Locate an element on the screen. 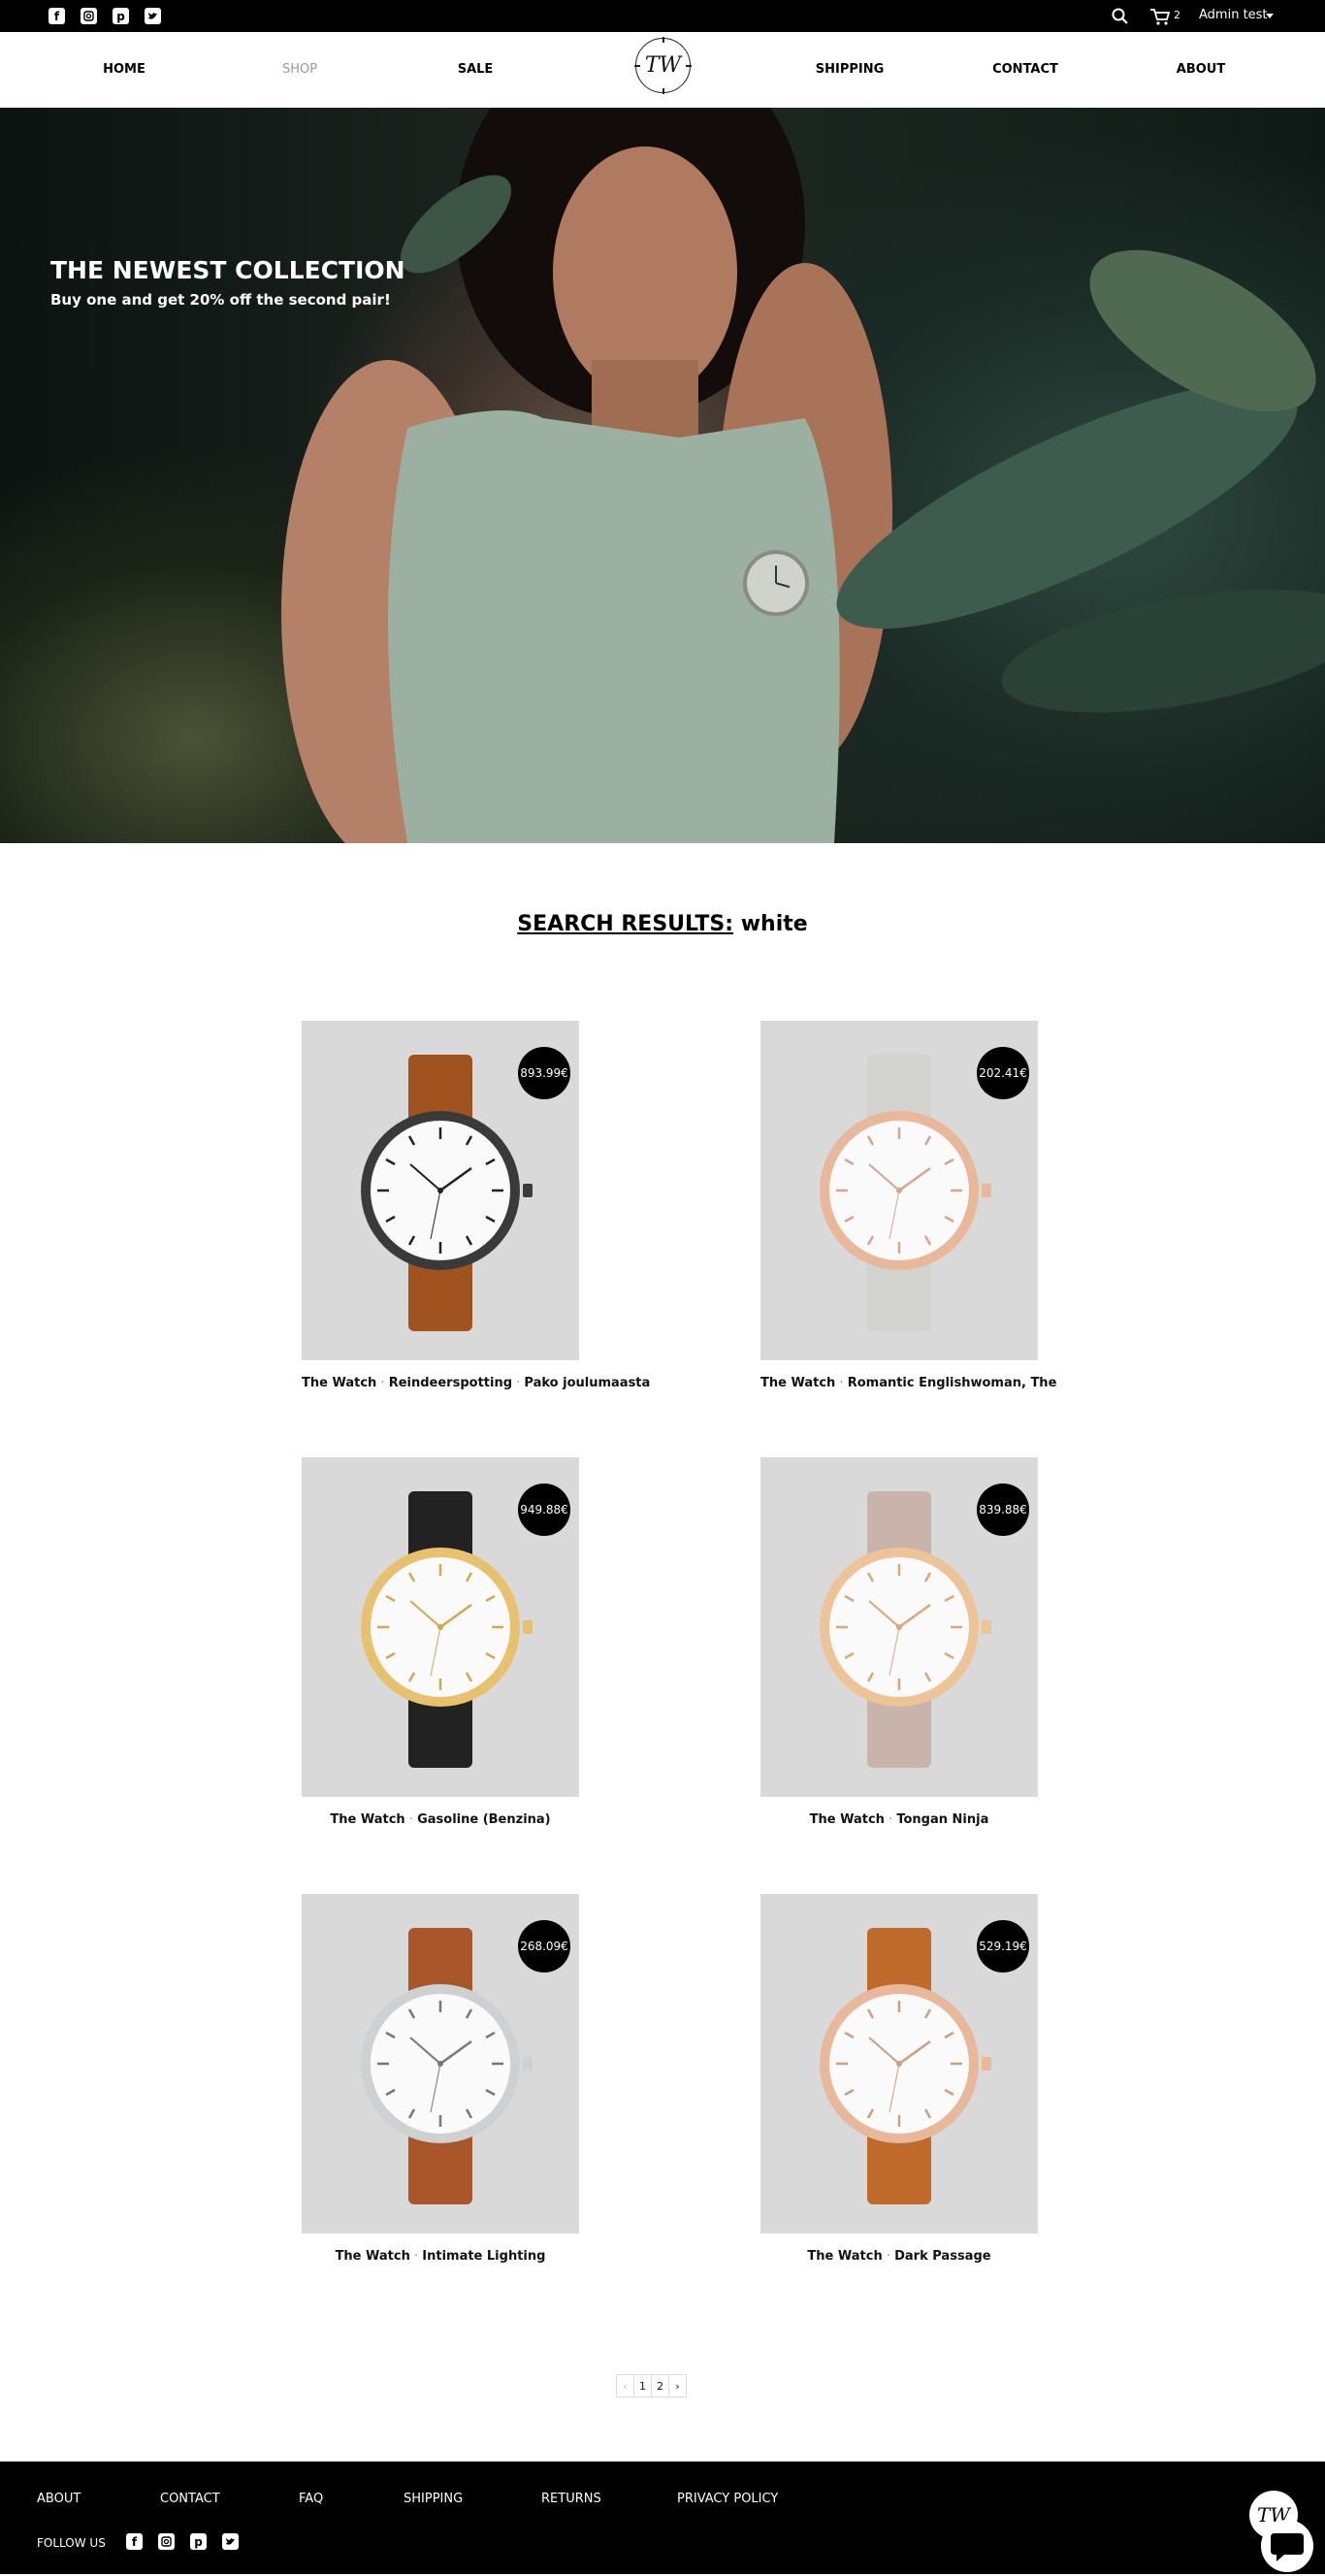 The image size is (1325, 2576). logo-text: TW is located at coordinates (663, 65).